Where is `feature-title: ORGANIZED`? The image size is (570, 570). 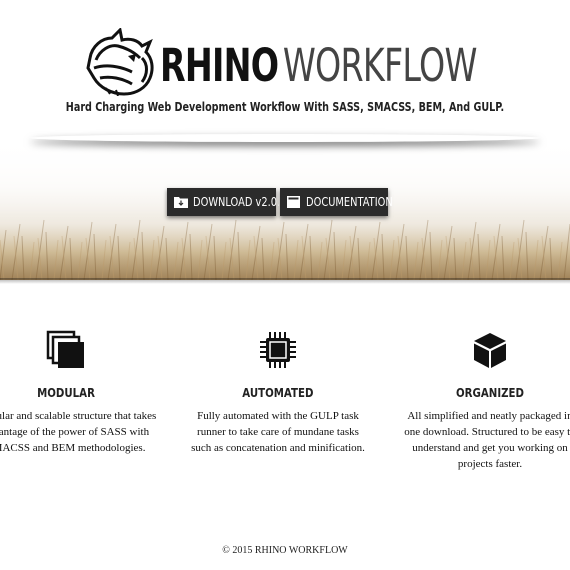 feature-title: ORGANIZED is located at coordinates (480, 393).